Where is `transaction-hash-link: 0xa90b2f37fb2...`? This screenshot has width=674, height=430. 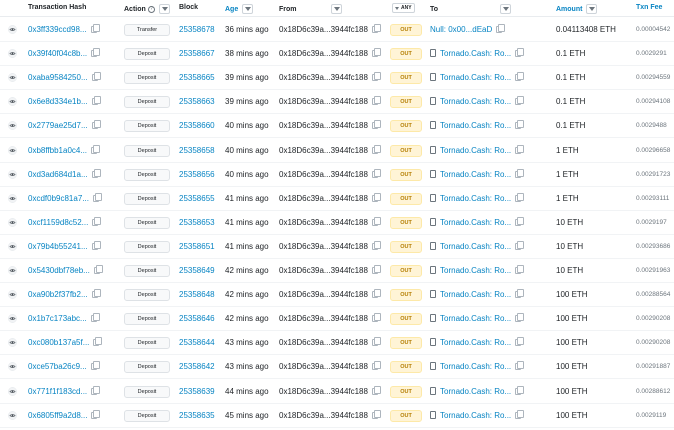
transaction-hash-link: 0xa90b2f37fb2... is located at coordinates (58, 294).